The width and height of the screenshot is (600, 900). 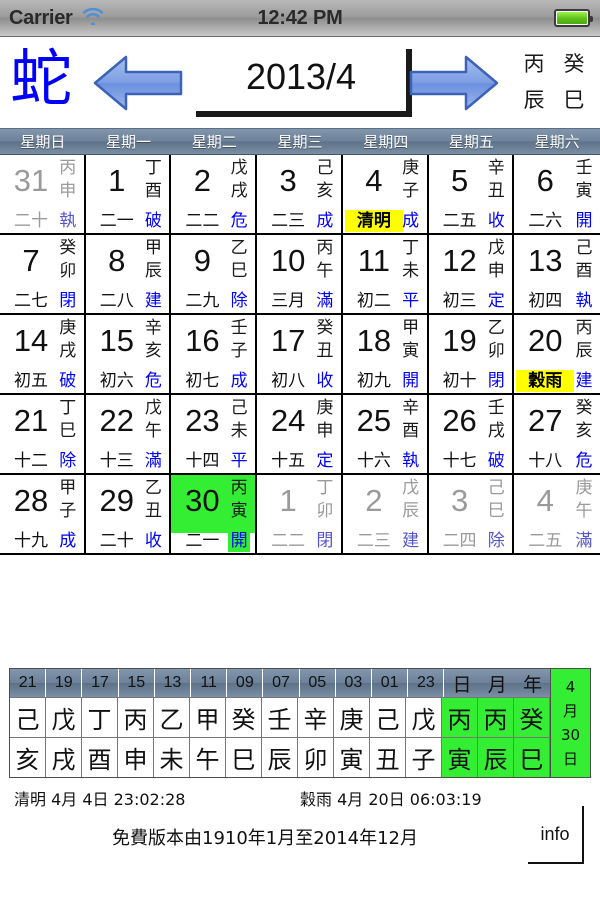 What do you see at coordinates (454, 83) in the screenshot?
I see `next-month-button` at bounding box center [454, 83].